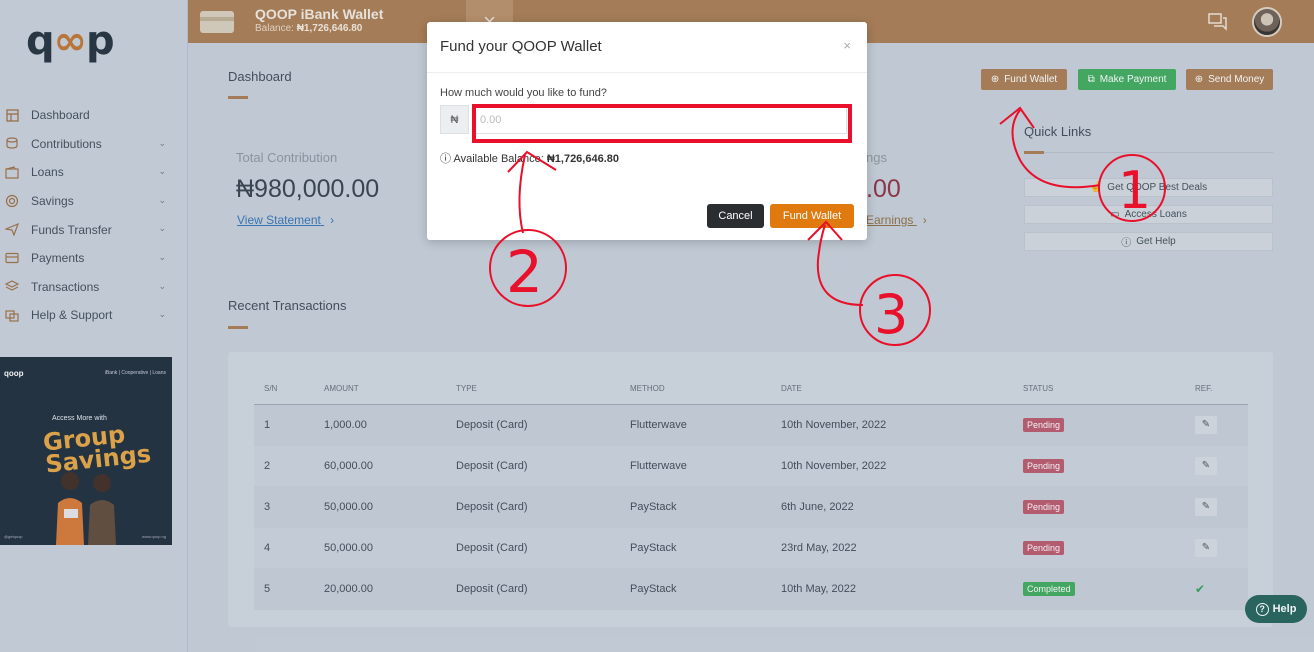 The width and height of the screenshot is (1314, 652). Describe the element at coordinates (647, 72) in the screenshot. I see `modal-divider` at that location.